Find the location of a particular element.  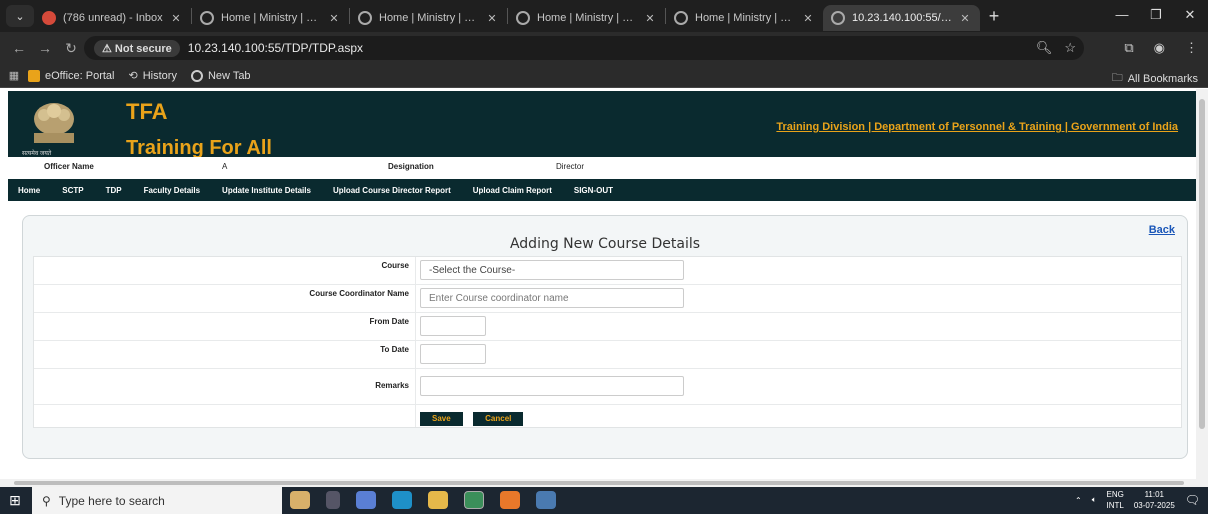

save-button: Save is located at coordinates (441, 419).